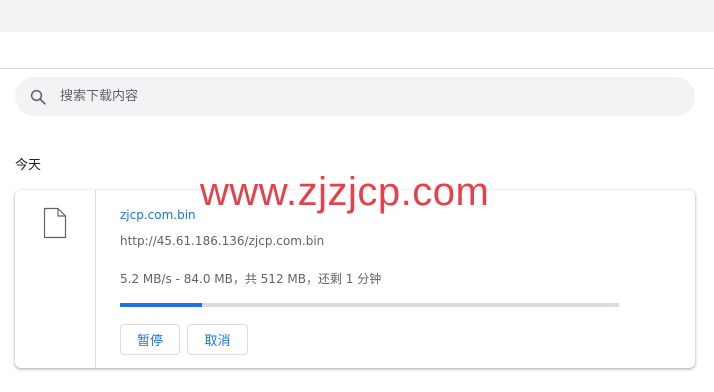 This screenshot has height=392, width=714. What do you see at coordinates (222, 241) in the screenshot?
I see `file-source-url: http://45.61.186.136/zjcp.com.bin` at bounding box center [222, 241].